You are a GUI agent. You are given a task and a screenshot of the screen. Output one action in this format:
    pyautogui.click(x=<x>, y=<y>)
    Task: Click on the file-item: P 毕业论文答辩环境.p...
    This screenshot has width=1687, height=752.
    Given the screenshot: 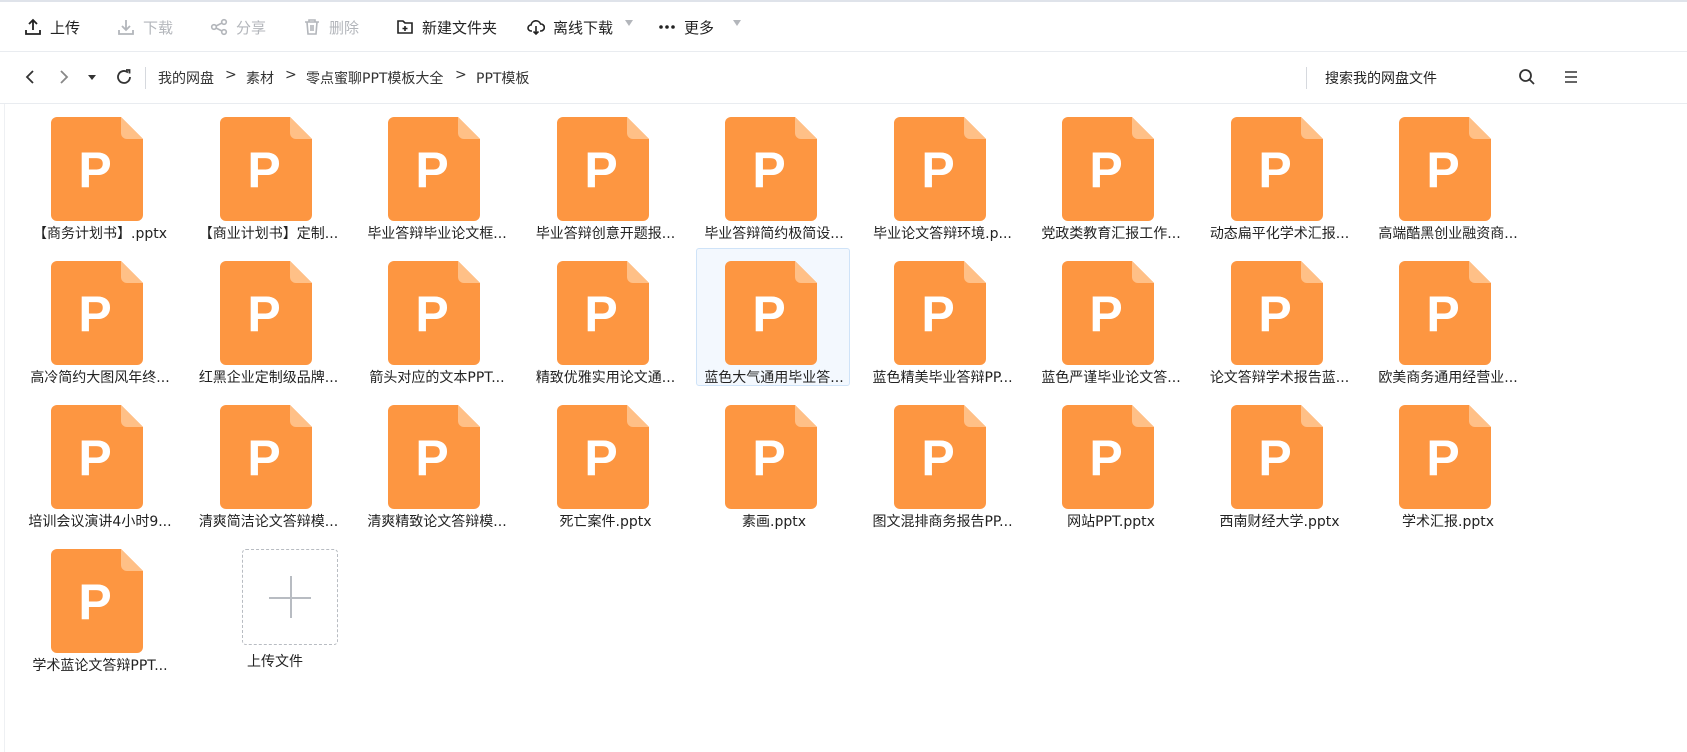 What is the action you would take?
    pyautogui.click(x=942, y=173)
    